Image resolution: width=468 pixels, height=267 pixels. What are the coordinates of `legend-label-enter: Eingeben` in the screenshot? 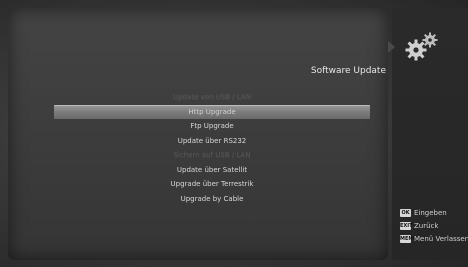 It's located at (430, 212).